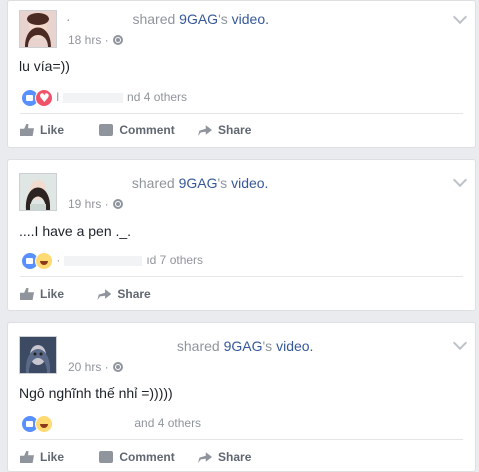 The width and height of the screenshot is (479, 472). I want to click on post-meta: 20 hrs ·, so click(95, 367).